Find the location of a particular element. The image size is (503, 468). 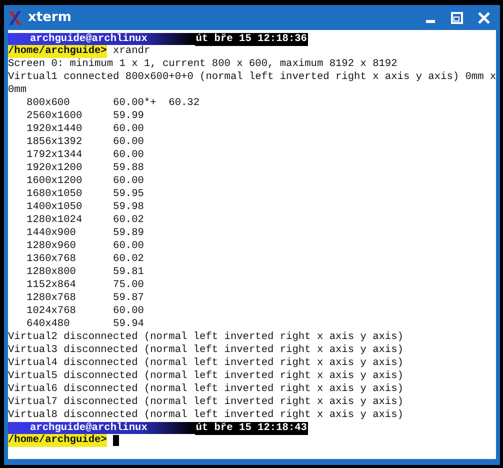

mode-text: 1152x864 is located at coordinates (51, 285).